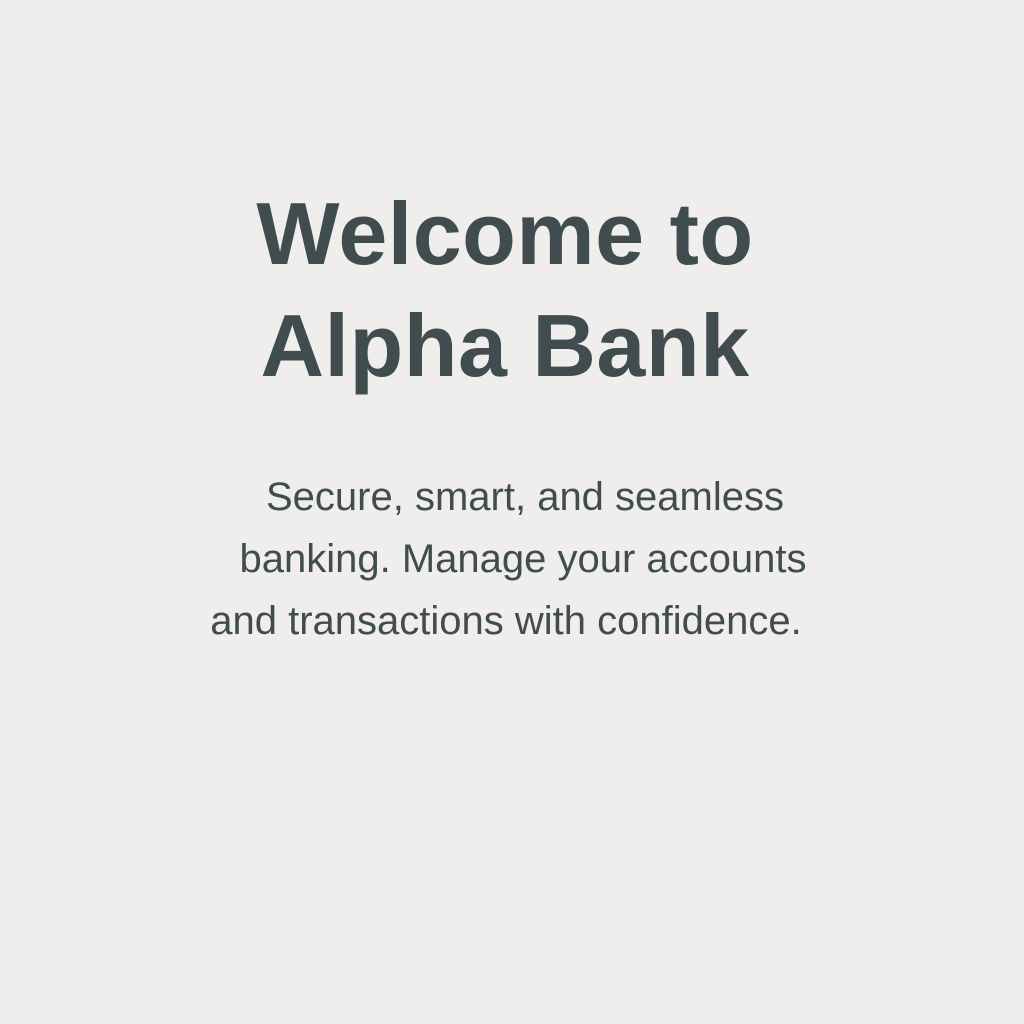 This screenshot has width=1024, height=1024. I want to click on title-line-2: Alpha Bank, so click(505, 345).